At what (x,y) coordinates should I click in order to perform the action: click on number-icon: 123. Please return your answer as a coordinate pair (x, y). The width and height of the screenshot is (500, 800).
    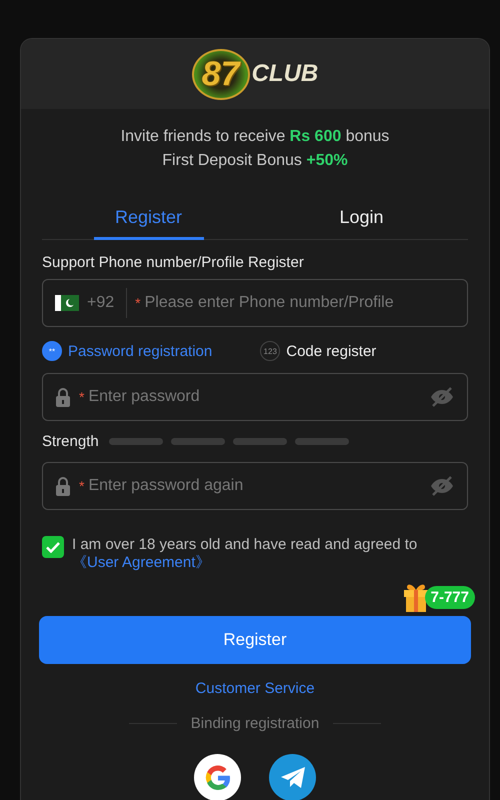
    Looking at the image, I should click on (270, 351).